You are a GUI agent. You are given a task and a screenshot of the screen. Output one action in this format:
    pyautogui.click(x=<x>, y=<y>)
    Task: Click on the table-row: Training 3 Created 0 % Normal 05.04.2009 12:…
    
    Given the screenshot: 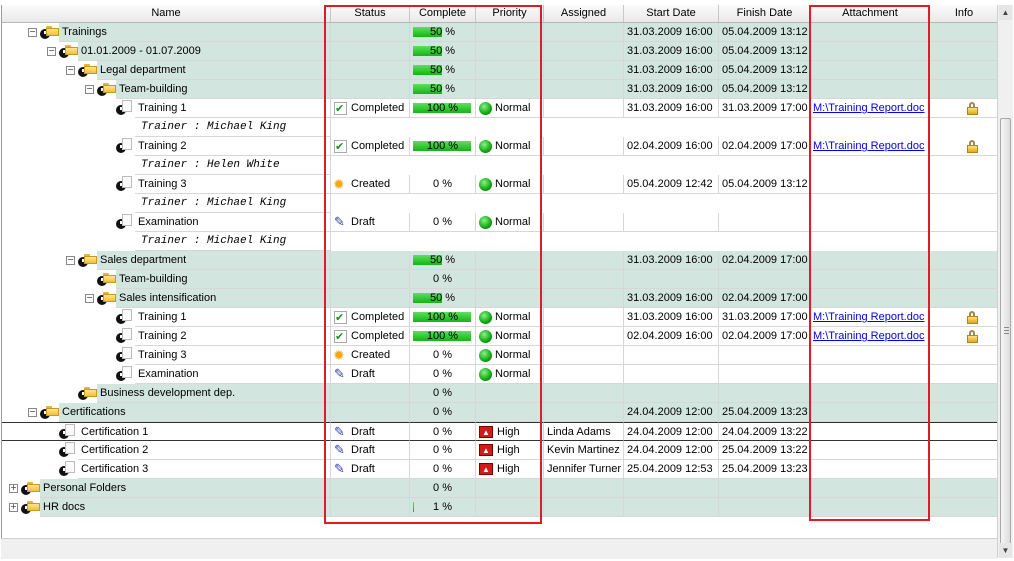 What is the action you would take?
    pyautogui.click(x=500, y=184)
    